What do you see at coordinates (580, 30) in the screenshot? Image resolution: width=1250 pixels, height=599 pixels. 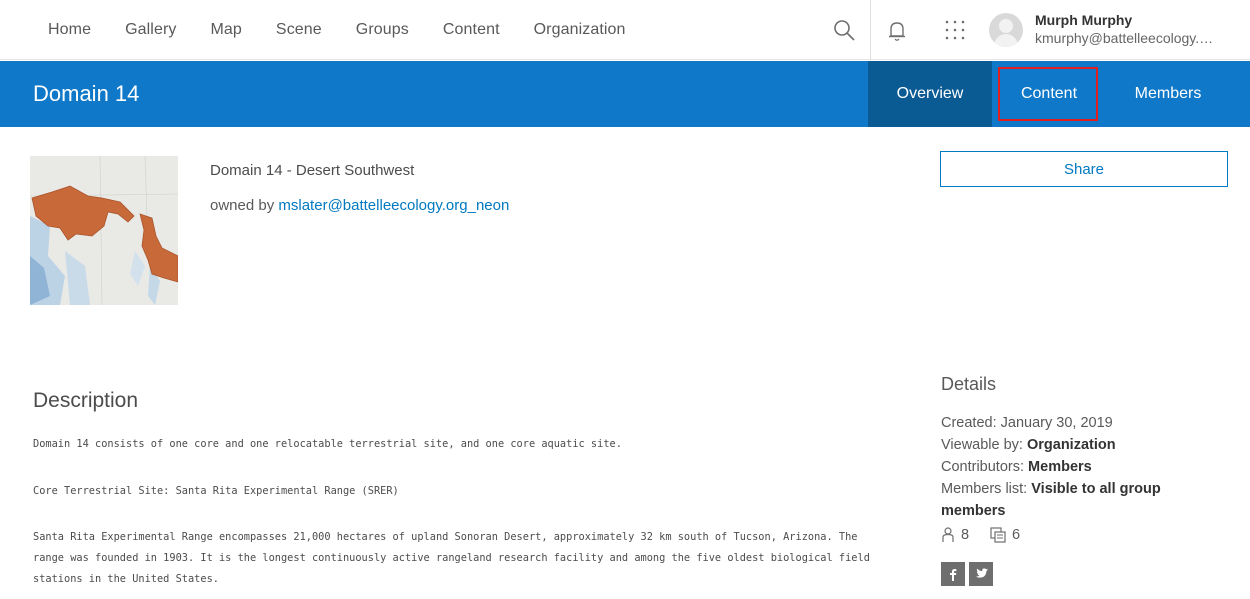 I see `nav-organization: Organization` at bounding box center [580, 30].